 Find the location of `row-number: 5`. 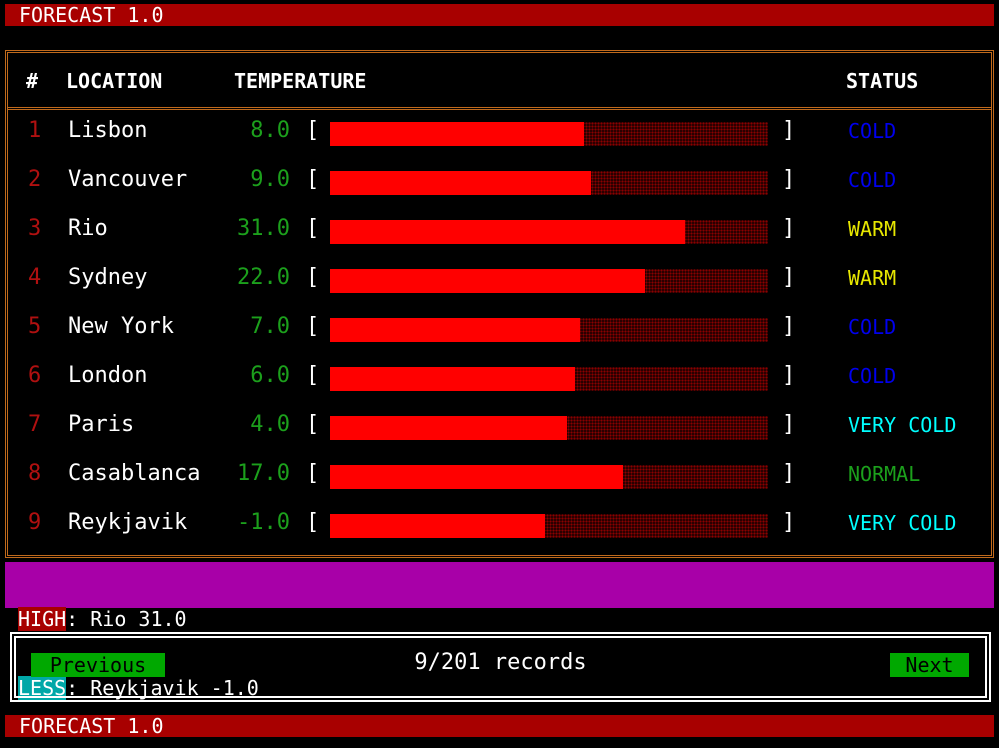

row-number: 5 is located at coordinates (35, 326).